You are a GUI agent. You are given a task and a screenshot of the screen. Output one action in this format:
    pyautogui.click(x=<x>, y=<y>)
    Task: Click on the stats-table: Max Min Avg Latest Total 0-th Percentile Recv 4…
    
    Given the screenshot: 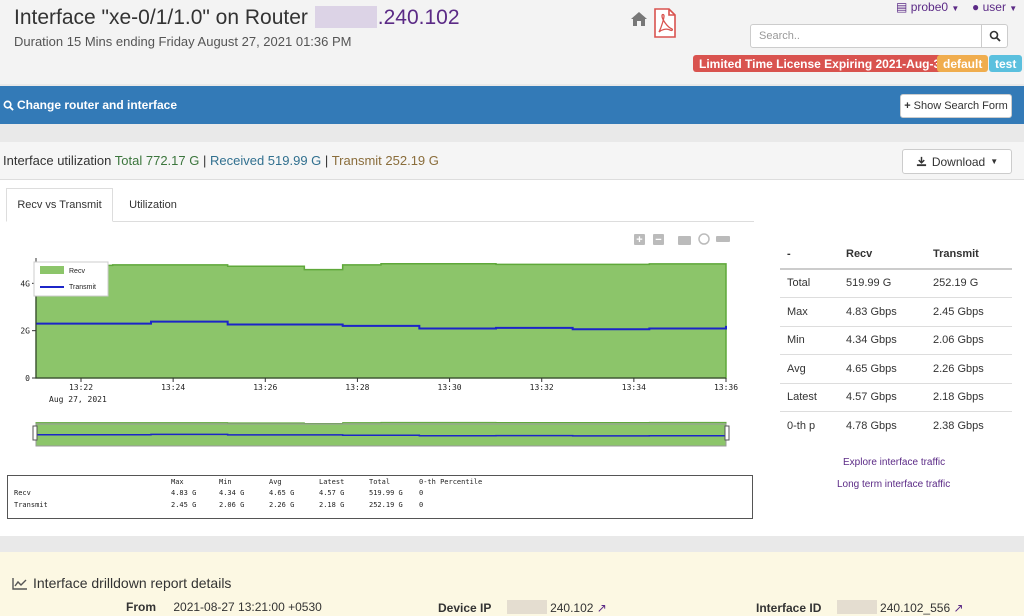 What is the action you would take?
    pyautogui.click(x=380, y=497)
    